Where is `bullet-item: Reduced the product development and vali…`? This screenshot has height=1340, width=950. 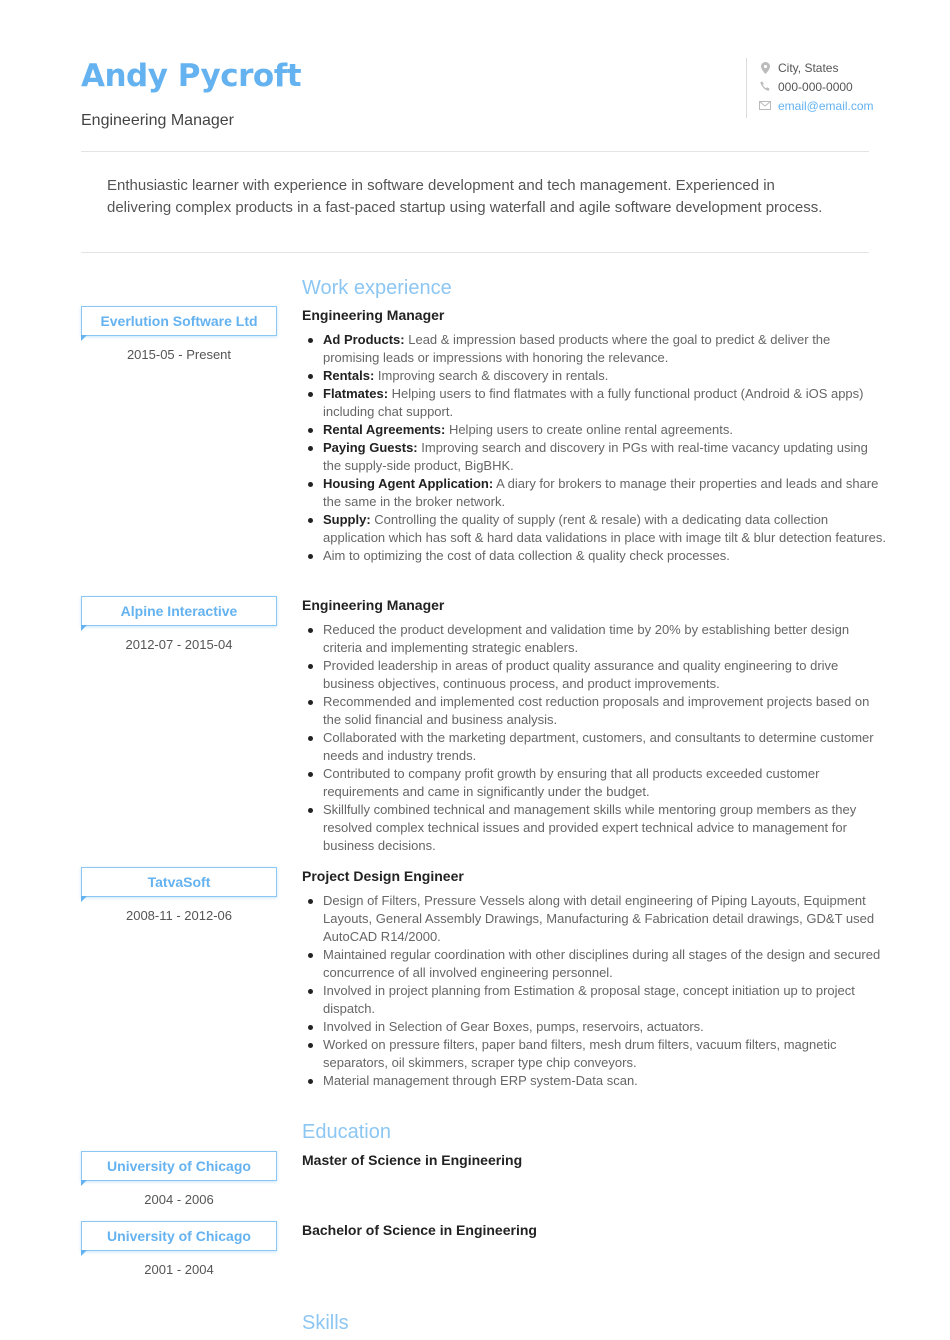 bullet-item: Reduced the product development and vali… is located at coordinates (598, 639).